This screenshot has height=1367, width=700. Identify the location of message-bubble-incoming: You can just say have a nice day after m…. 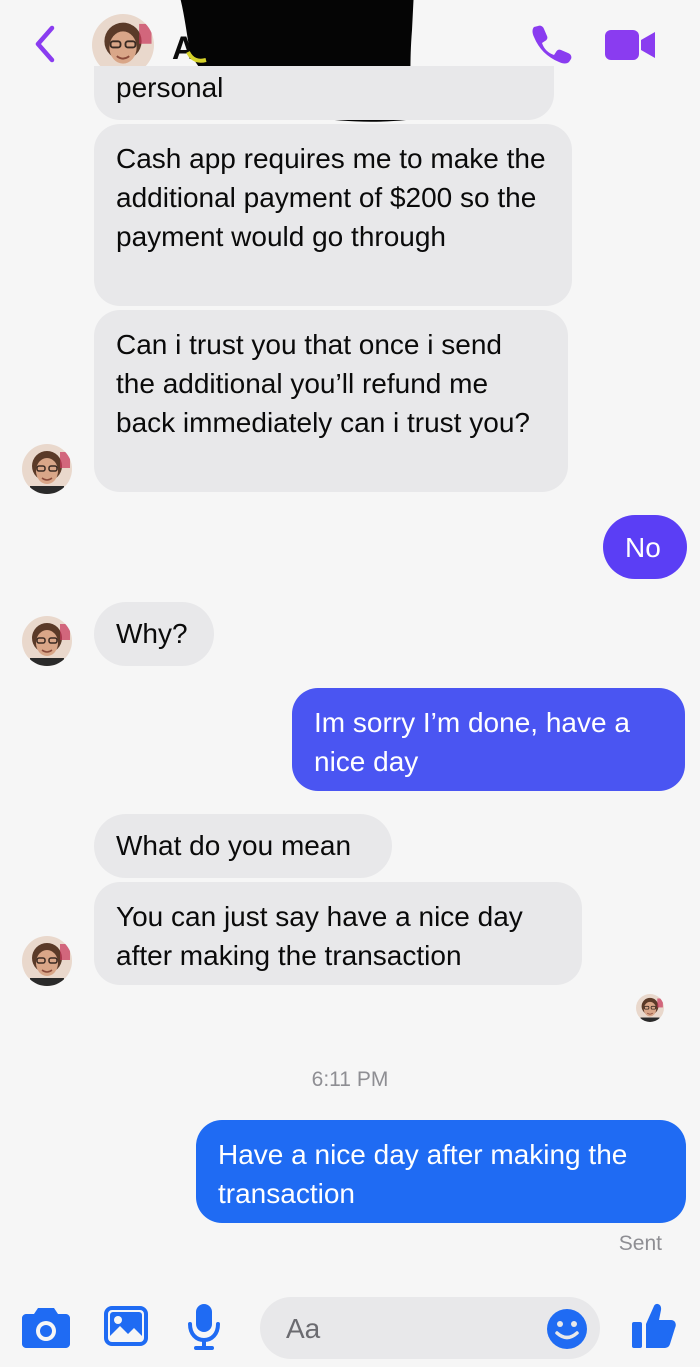
(338, 933).